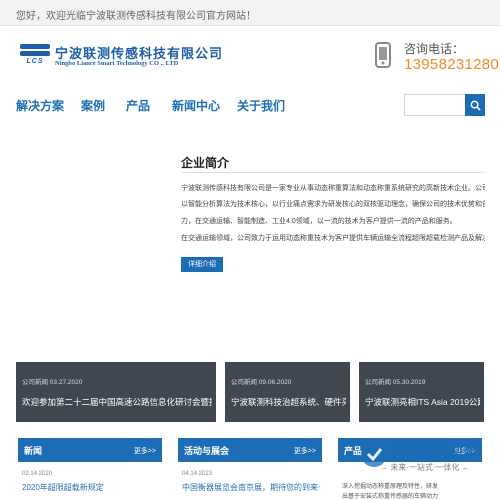  What do you see at coordinates (90, 450) in the screenshot?
I see `news-section-header: 新闻 更多>>` at bounding box center [90, 450].